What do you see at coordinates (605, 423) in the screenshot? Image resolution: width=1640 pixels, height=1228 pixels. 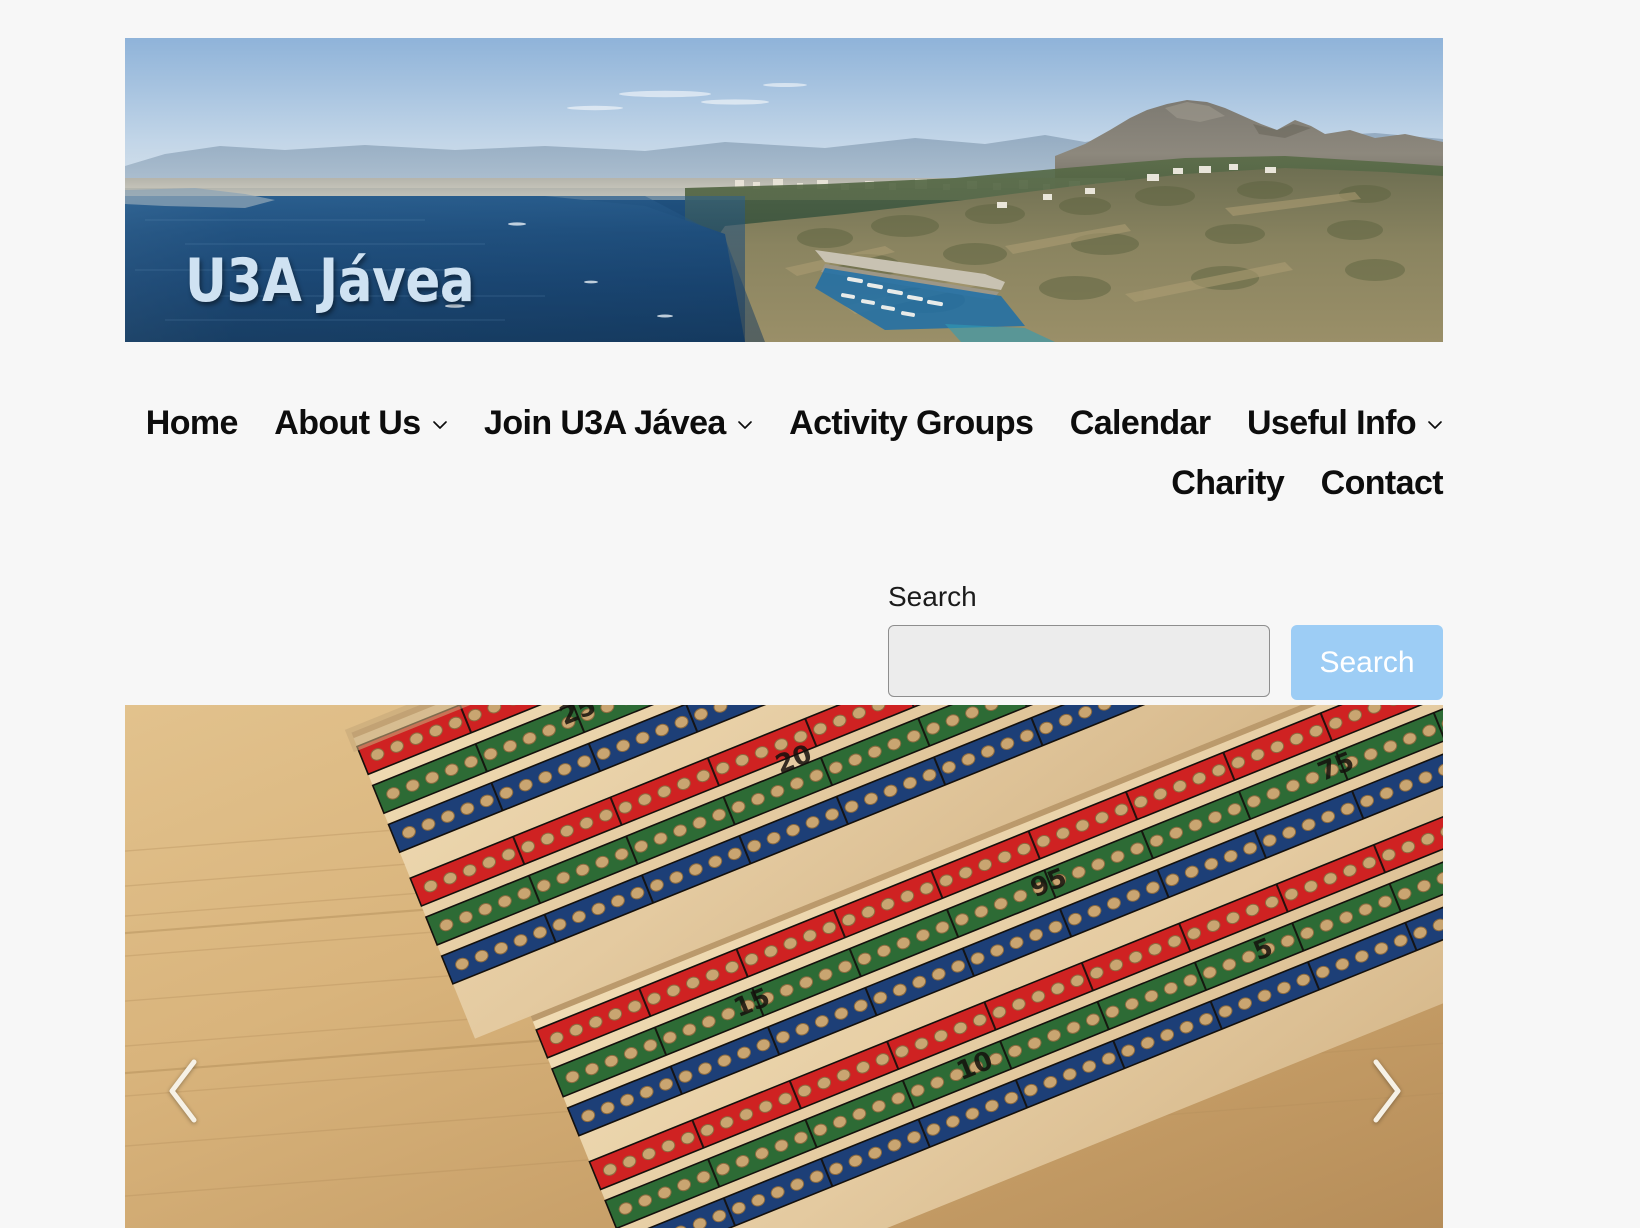 I see `nav-item-label: Join U3A Jávea` at bounding box center [605, 423].